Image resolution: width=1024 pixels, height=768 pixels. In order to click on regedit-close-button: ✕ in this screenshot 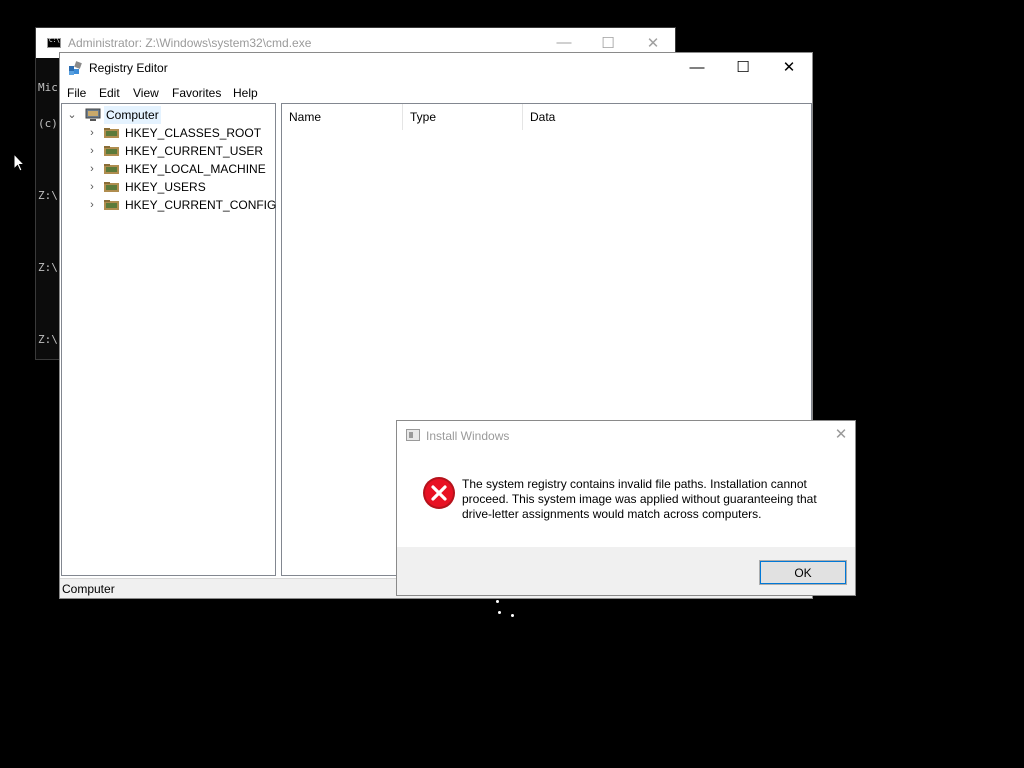, I will do `click(789, 68)`.